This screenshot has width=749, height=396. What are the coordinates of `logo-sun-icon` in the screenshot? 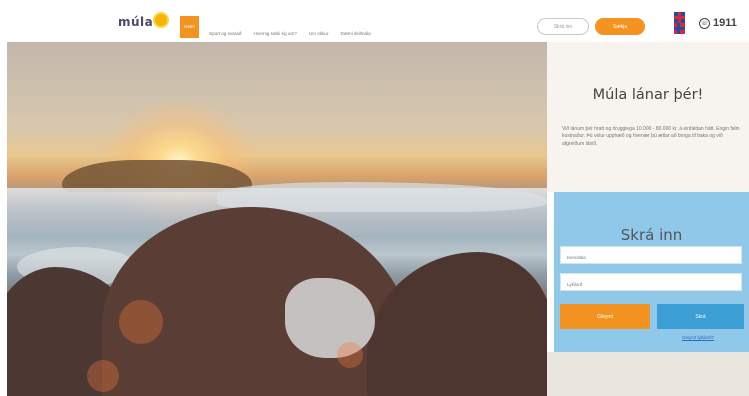 It's located at (161, 20).